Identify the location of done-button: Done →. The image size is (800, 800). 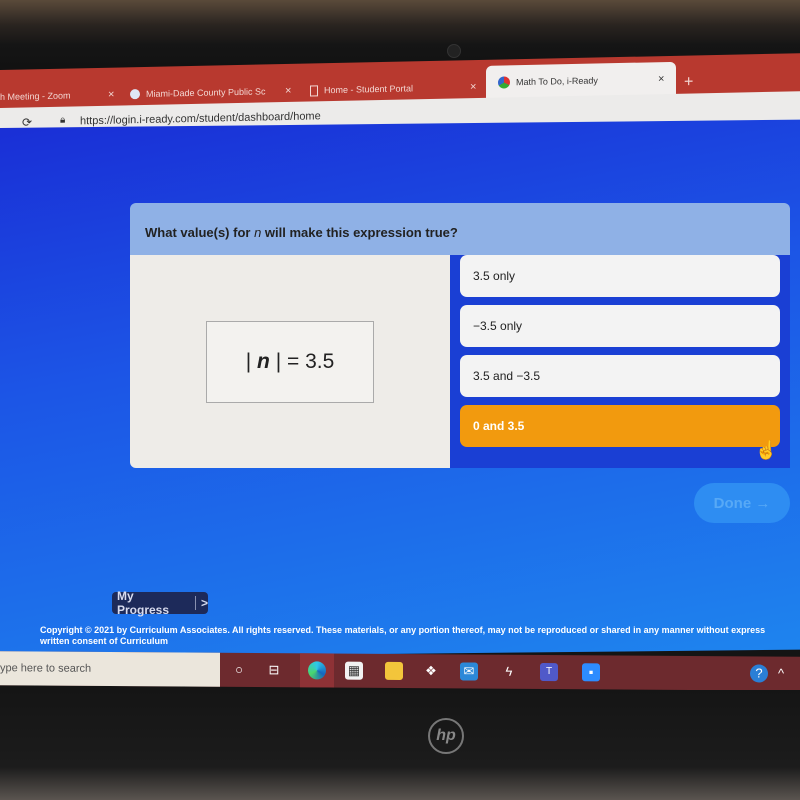
(742, 503).